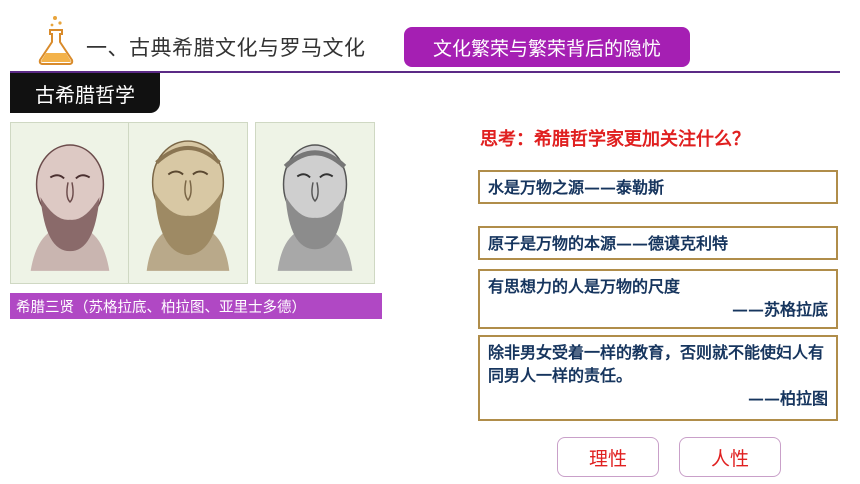  What do you see at coordinates (584, 286) in the screenshot?
I see `quote-text: 有思想力的人是万物的尺度` at bounding box center [584, 286].